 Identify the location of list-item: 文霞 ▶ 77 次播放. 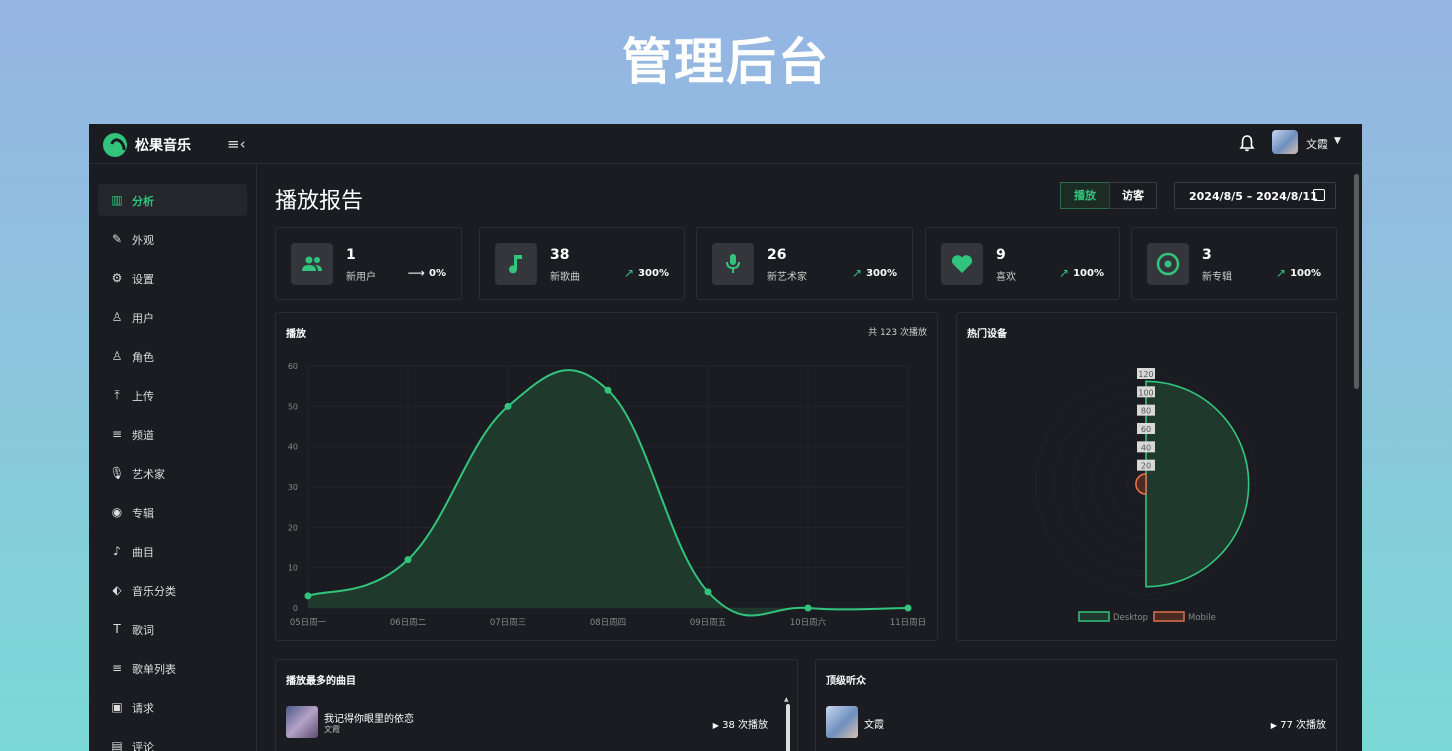
(1076, 723).